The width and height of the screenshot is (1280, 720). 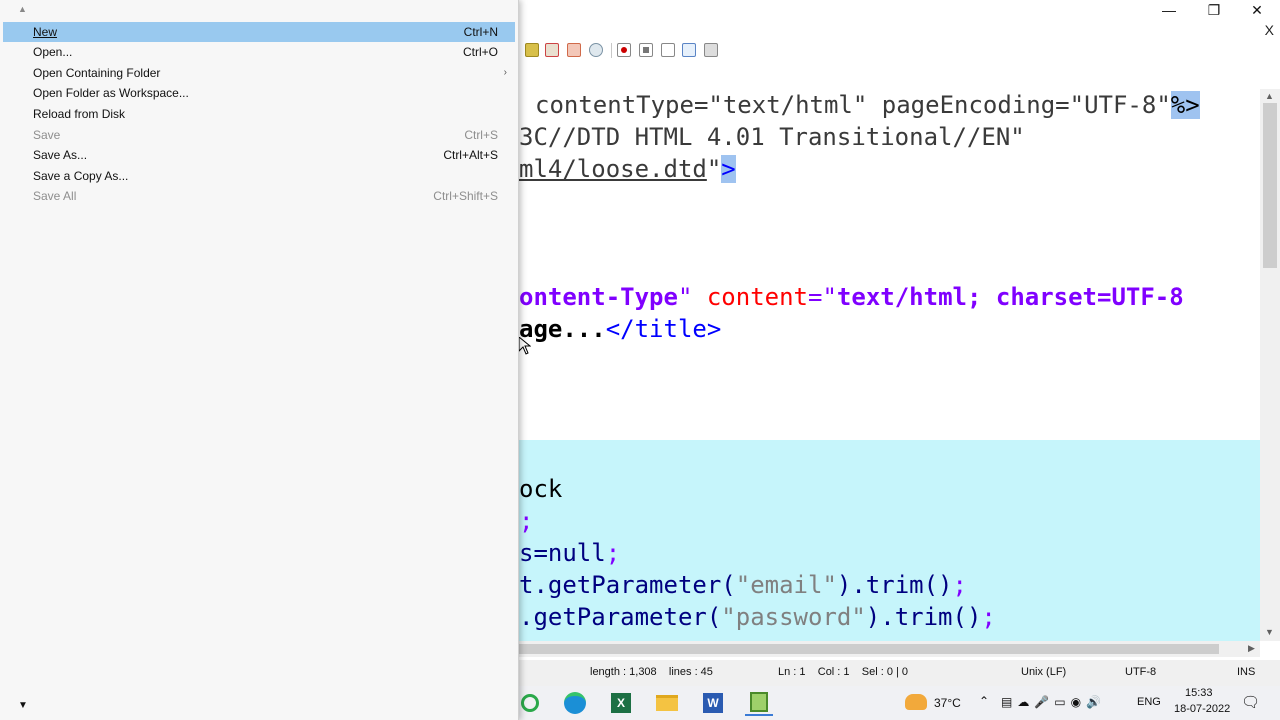 I want to click on menu-item-label: Open Containing Folder, so click(x=97, y=73).